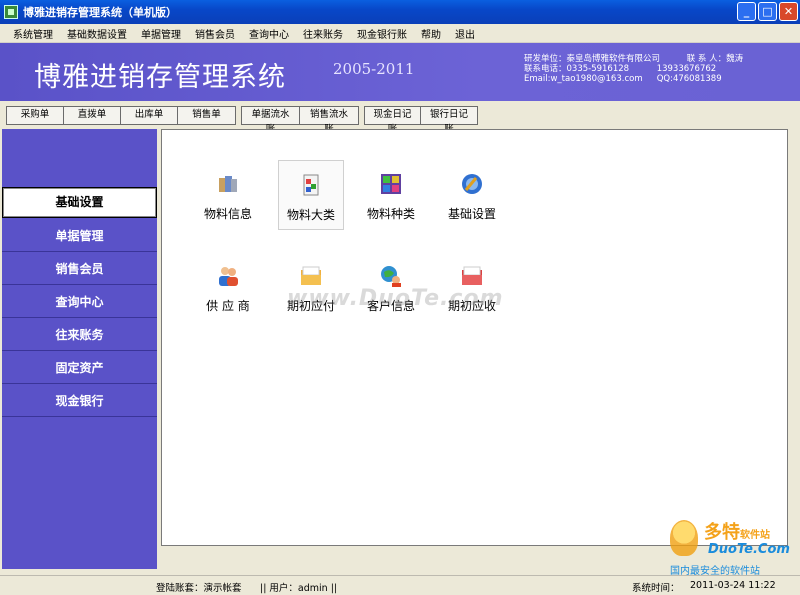 Image resolution: width=800 pixels, height=595 pixels. I want to click on sidebar-item-basic-settings: 基础设置, so click(79, 202).